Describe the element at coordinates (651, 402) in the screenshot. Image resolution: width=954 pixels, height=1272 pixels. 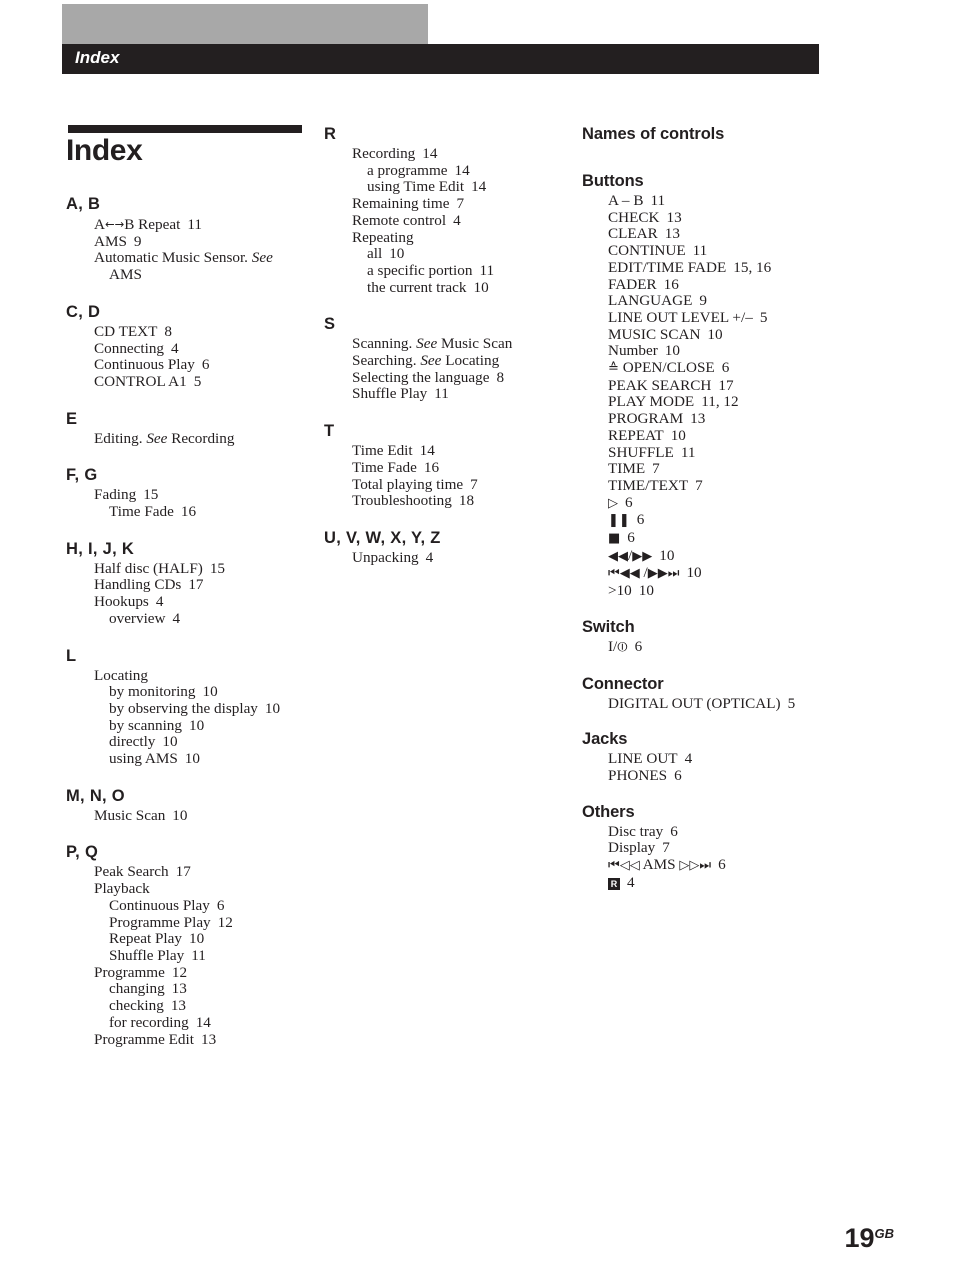
I see `index-entry-label: PLAY MODE` at that location.